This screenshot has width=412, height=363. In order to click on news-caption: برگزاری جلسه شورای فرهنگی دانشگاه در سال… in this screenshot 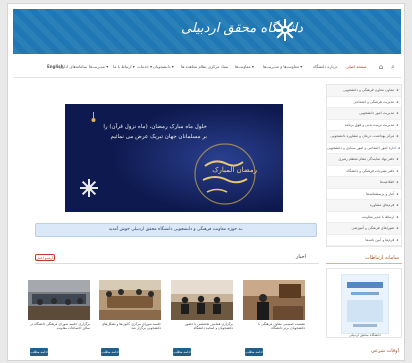, I will do `click(59, 326)`.